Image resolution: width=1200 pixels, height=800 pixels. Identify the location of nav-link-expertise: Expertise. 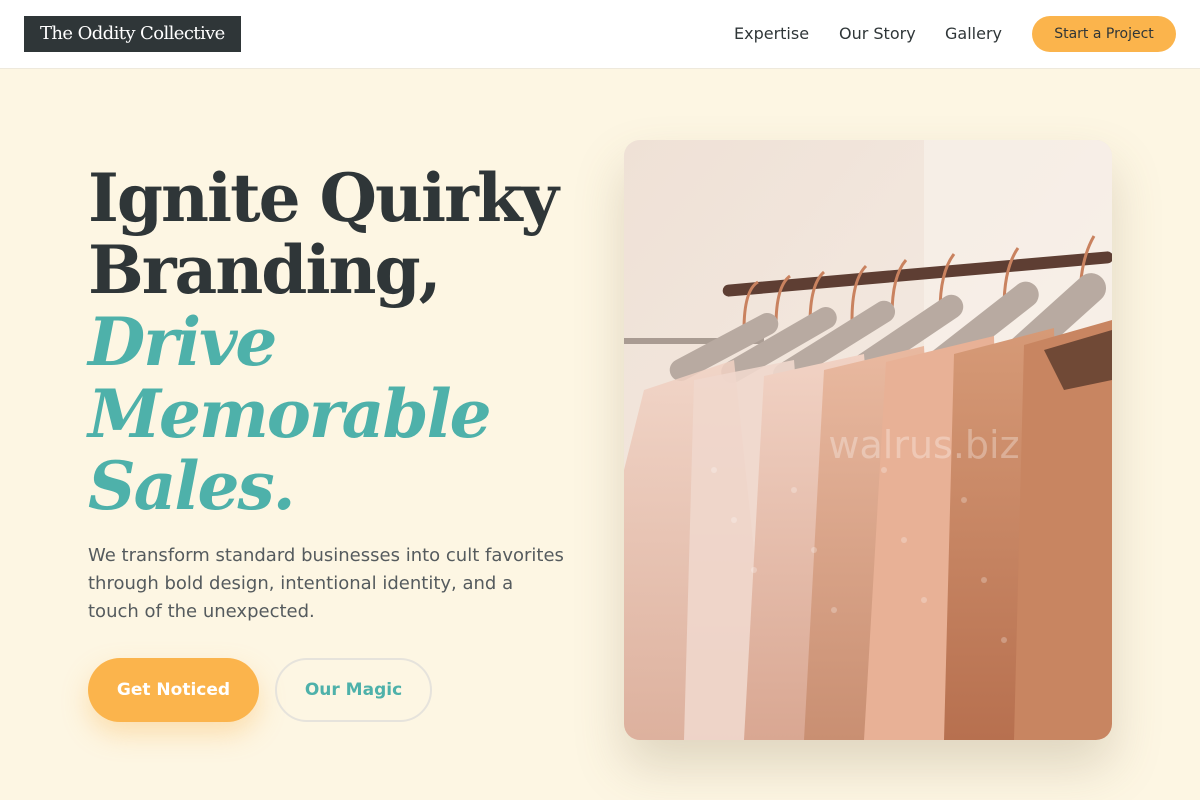
(771, 34).